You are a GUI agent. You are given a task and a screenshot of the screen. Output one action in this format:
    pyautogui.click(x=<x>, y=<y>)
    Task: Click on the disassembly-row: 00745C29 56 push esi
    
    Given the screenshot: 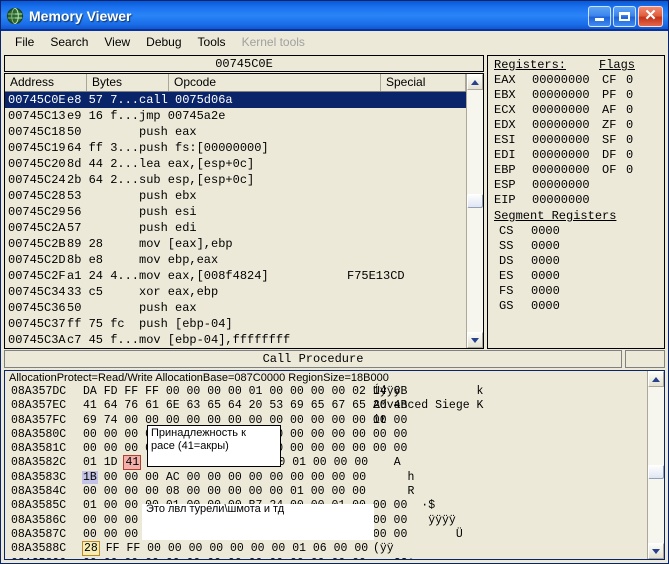 What is the action you would take?
    pyautogui.click(x=235, y=212)
    